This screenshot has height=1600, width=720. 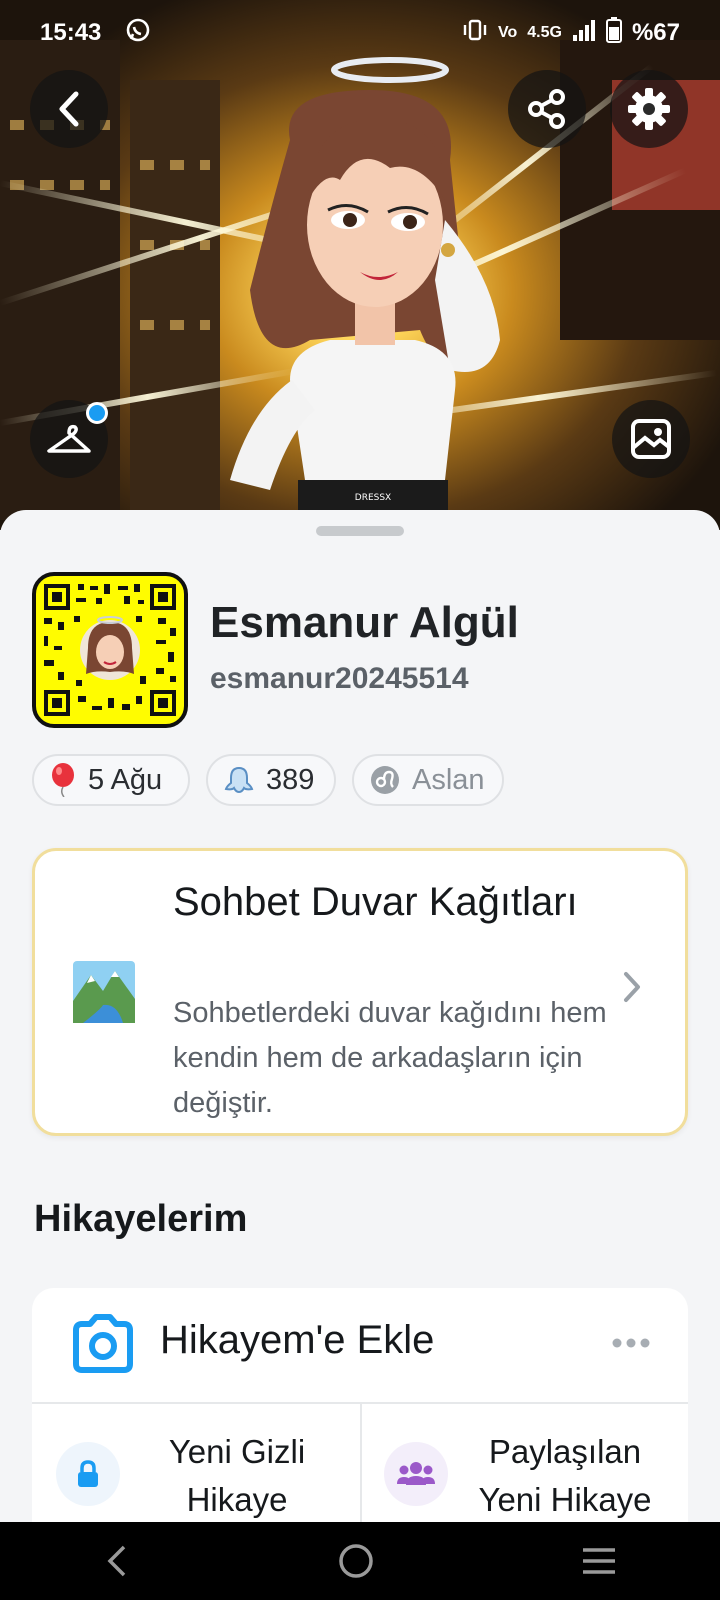 What do you see at coordinates (365, 293) in the screenshot?
I see `bitmoji-avatar: DRESSX` at bounding box center [365, 293].